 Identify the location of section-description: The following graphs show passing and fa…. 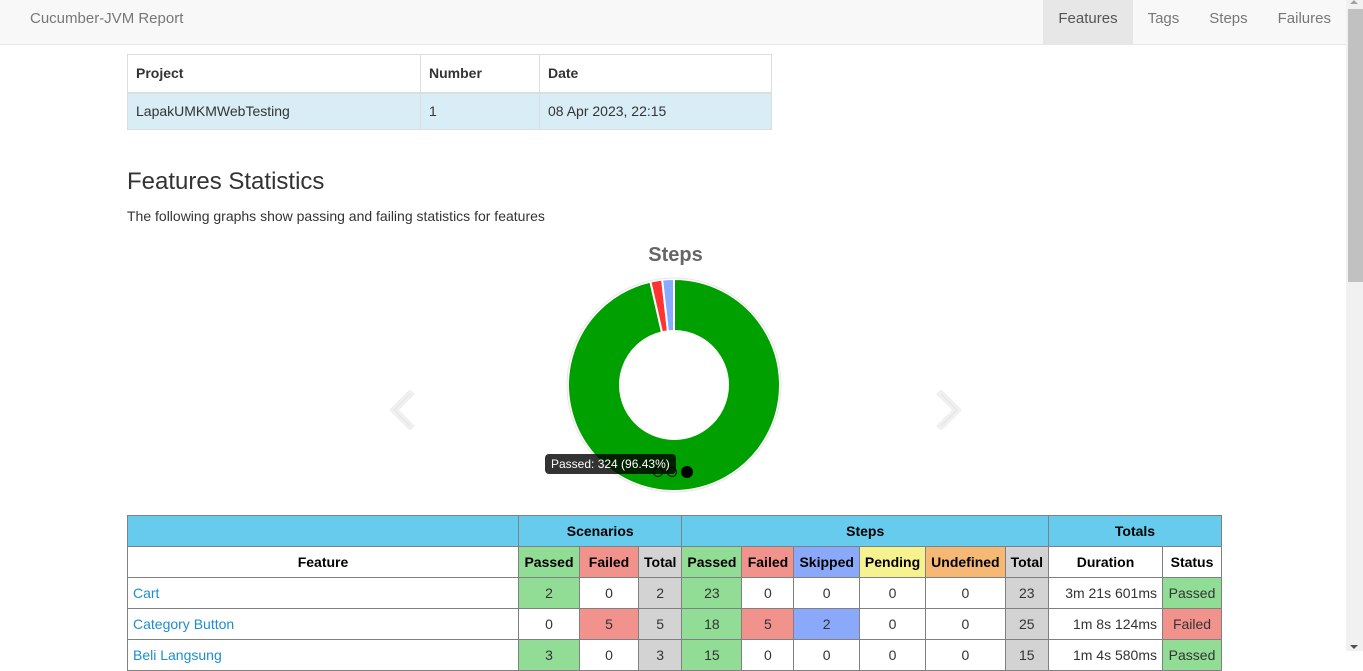
(336, 216).